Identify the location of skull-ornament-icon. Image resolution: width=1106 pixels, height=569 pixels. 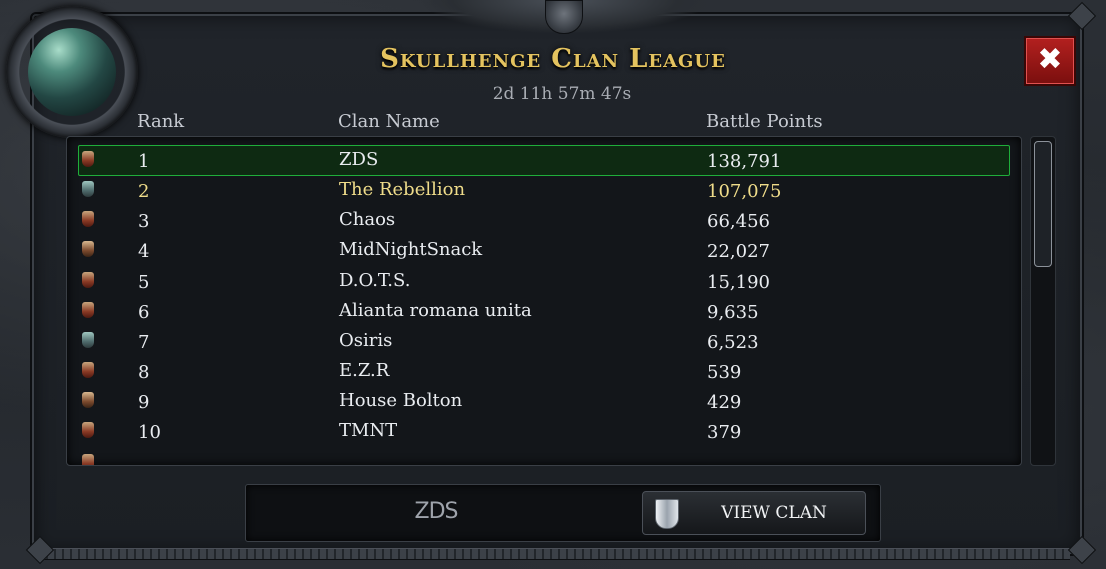
(564, 17).